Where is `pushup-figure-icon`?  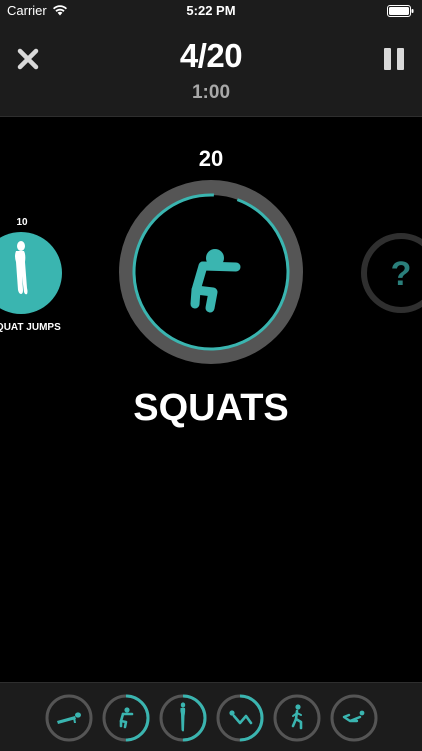 pushup-figure-icon is located at coordinates (69, 718).